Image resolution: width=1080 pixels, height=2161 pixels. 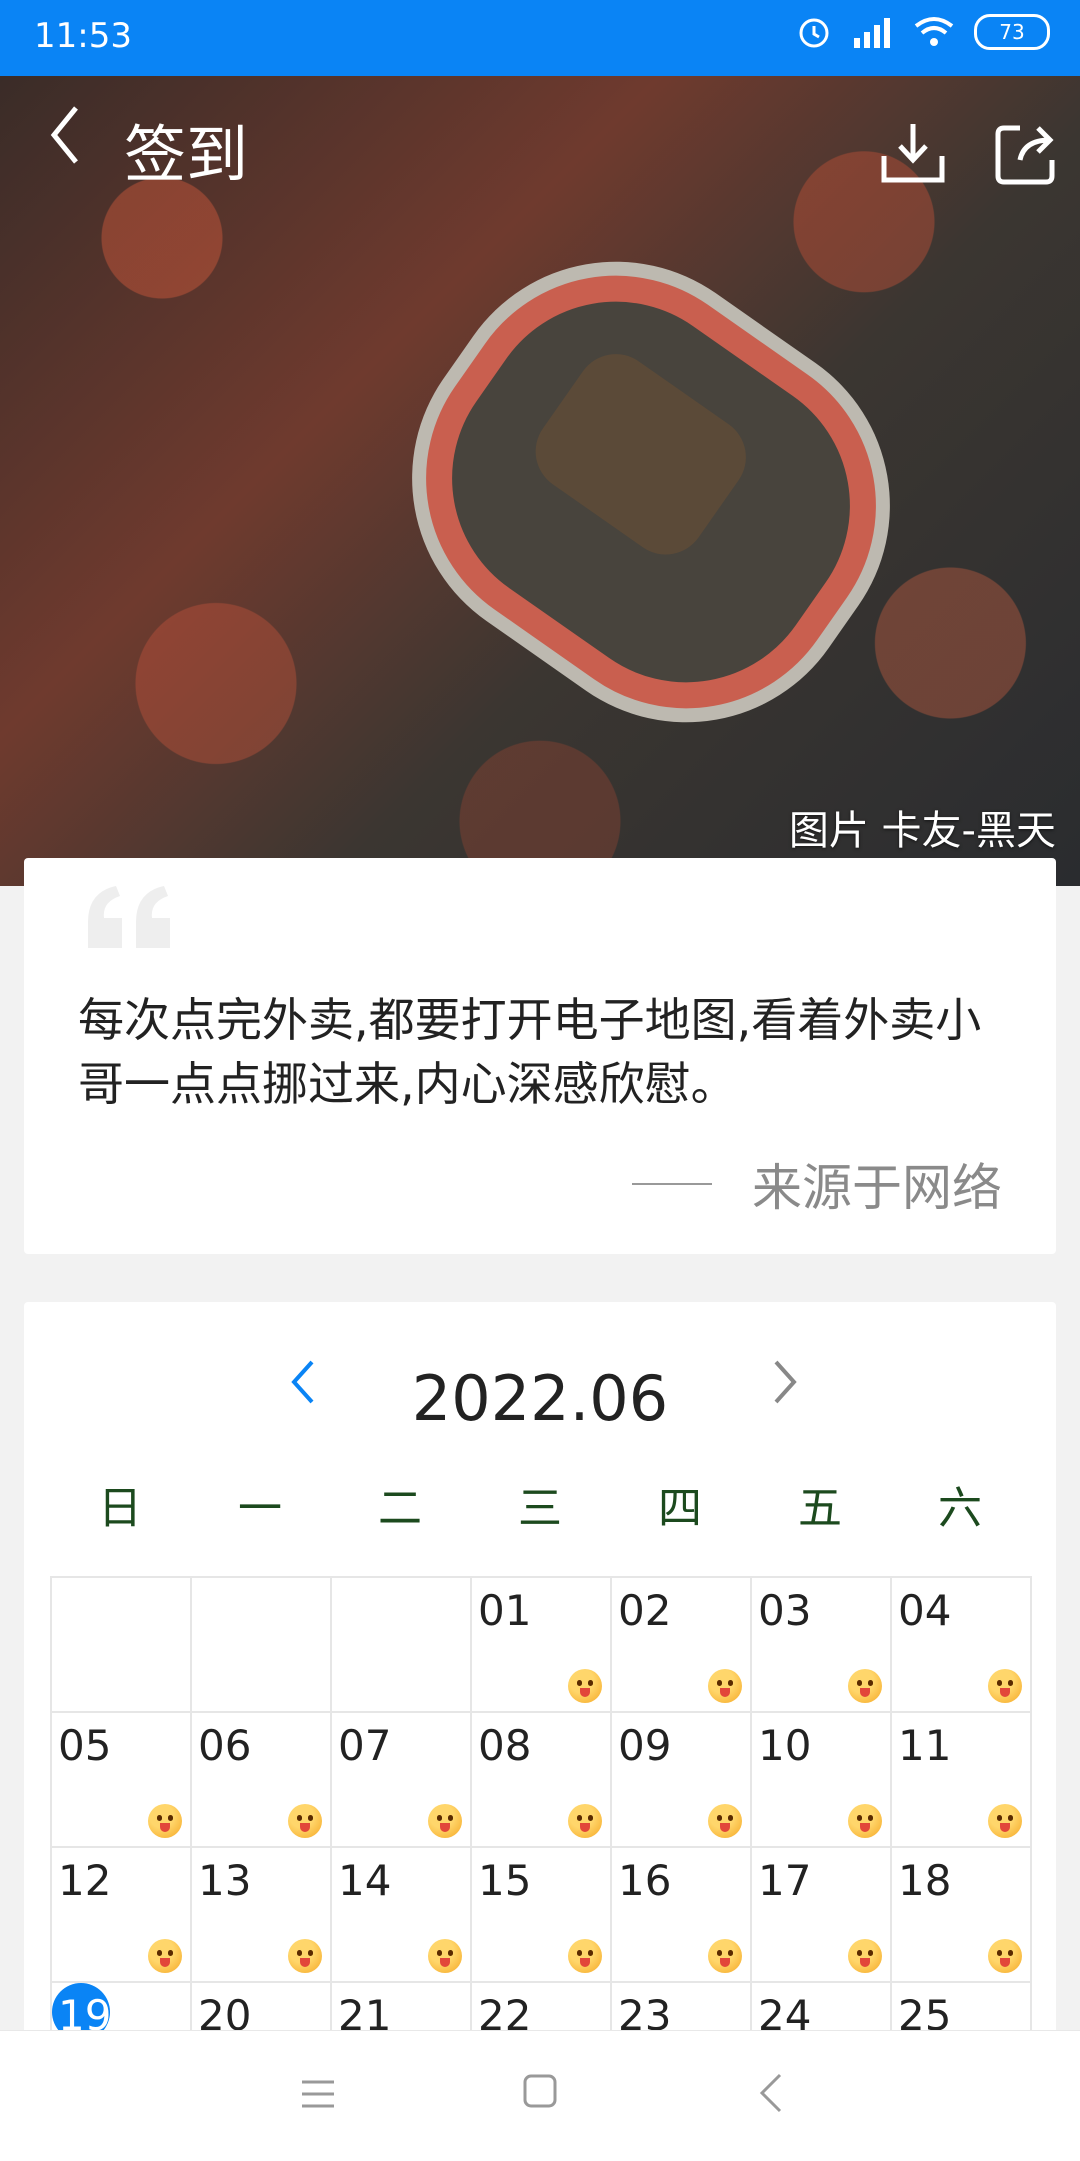 What do you see at coordinates (822, 1645) in the screenshot?
I see `calendar-day: 03` at bounding box center [822, 1645].